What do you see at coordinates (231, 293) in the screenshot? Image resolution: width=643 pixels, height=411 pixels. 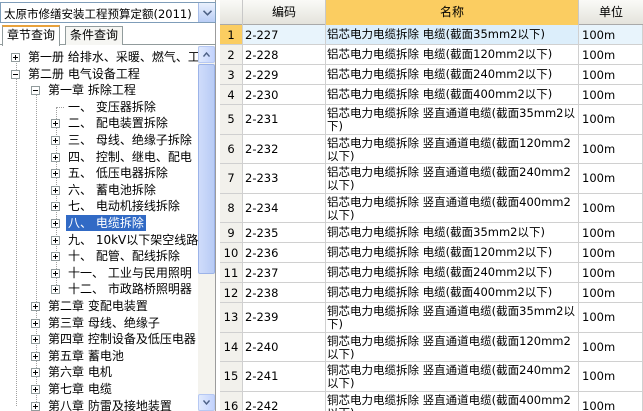 I see `row-number: 12` at bounding box center [231, 293].